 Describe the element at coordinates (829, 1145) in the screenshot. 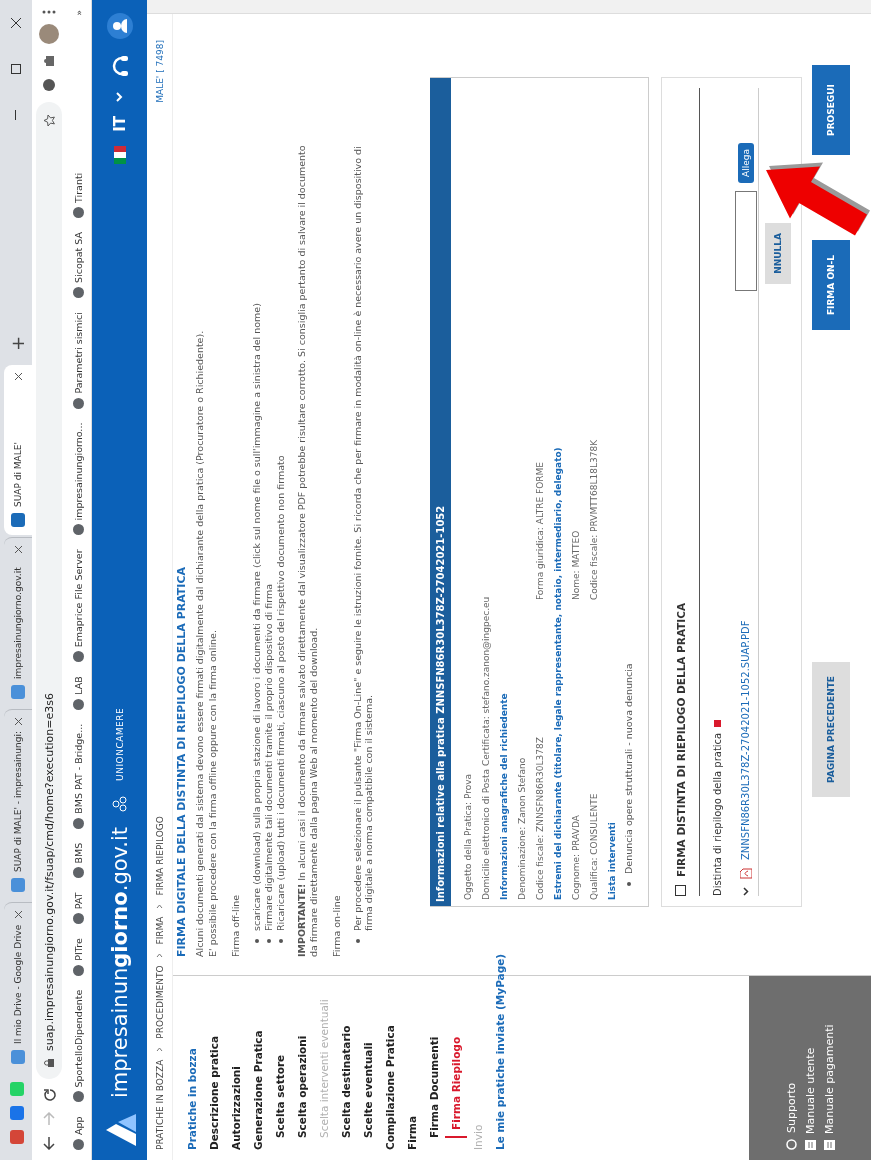

I see `document-icon` at that location.